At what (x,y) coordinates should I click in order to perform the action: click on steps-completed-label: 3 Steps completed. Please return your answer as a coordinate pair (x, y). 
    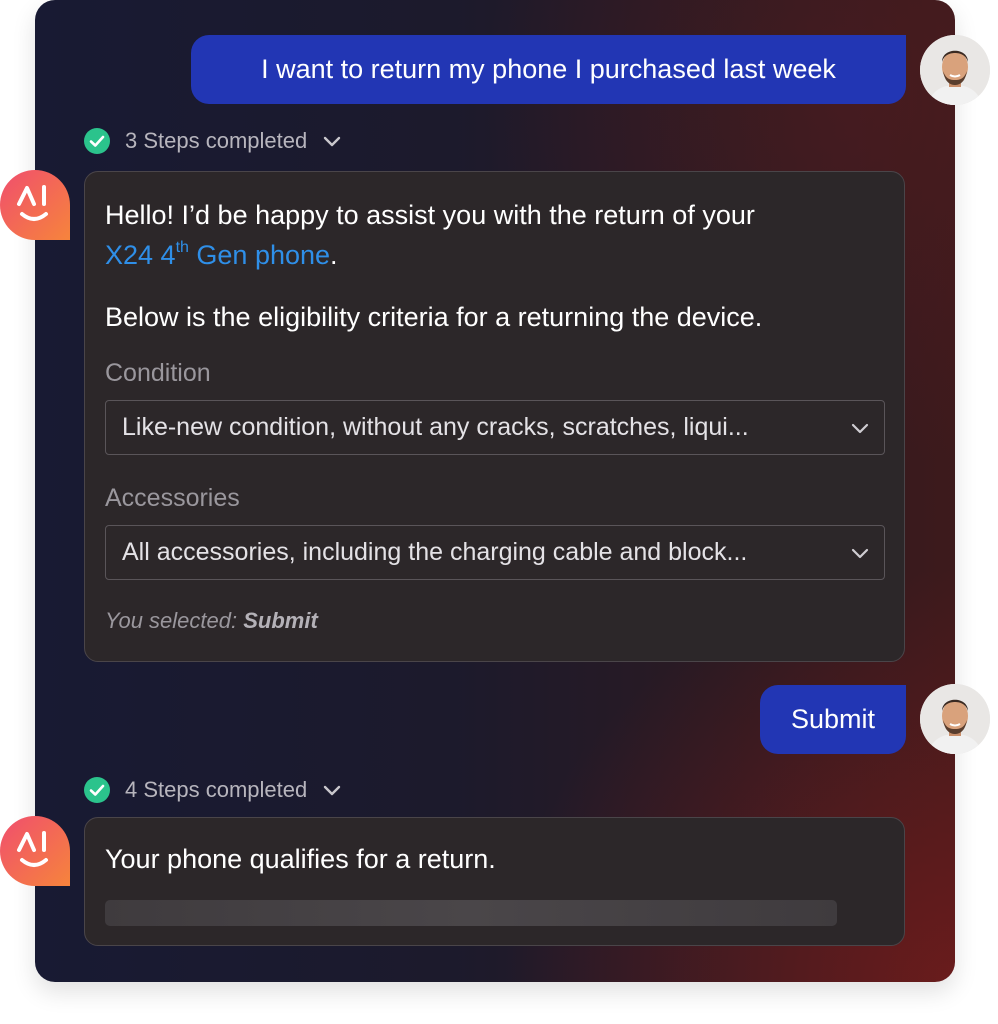
    Looking at the image, I should click on (216, 140).